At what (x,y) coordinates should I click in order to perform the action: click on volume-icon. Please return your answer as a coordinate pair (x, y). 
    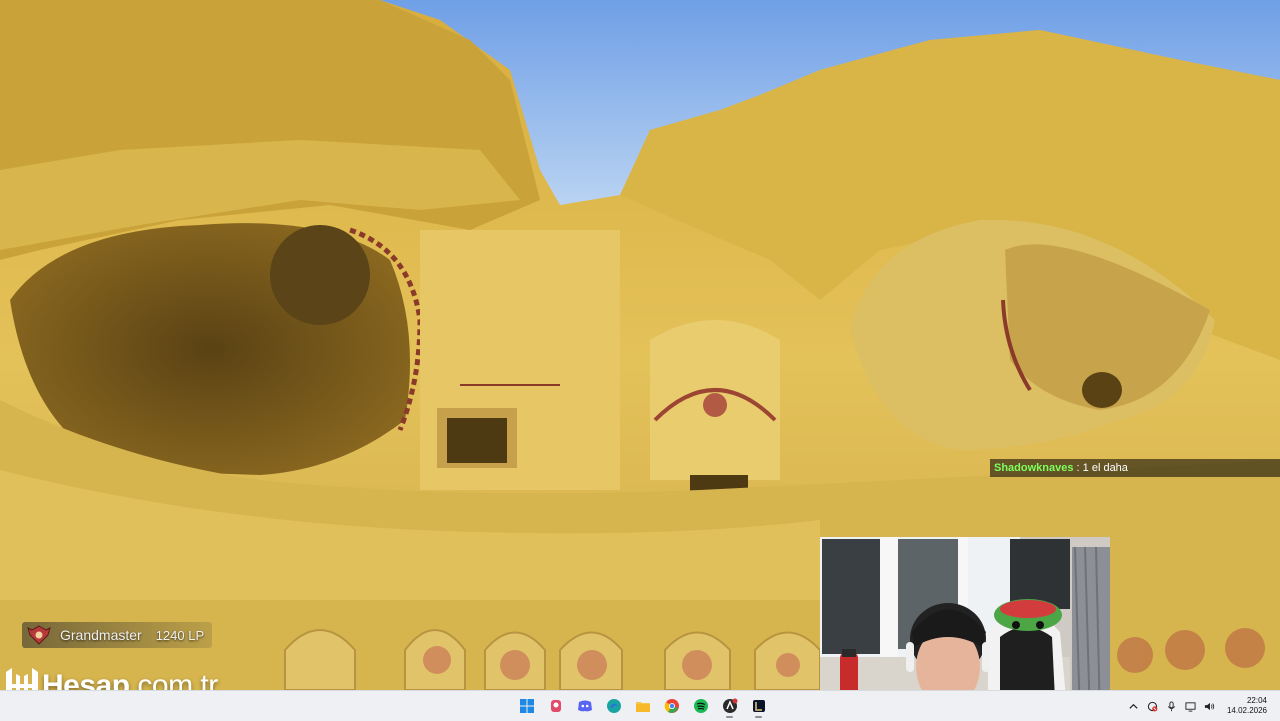
    Looking at the image, I should click on (1209, 706).